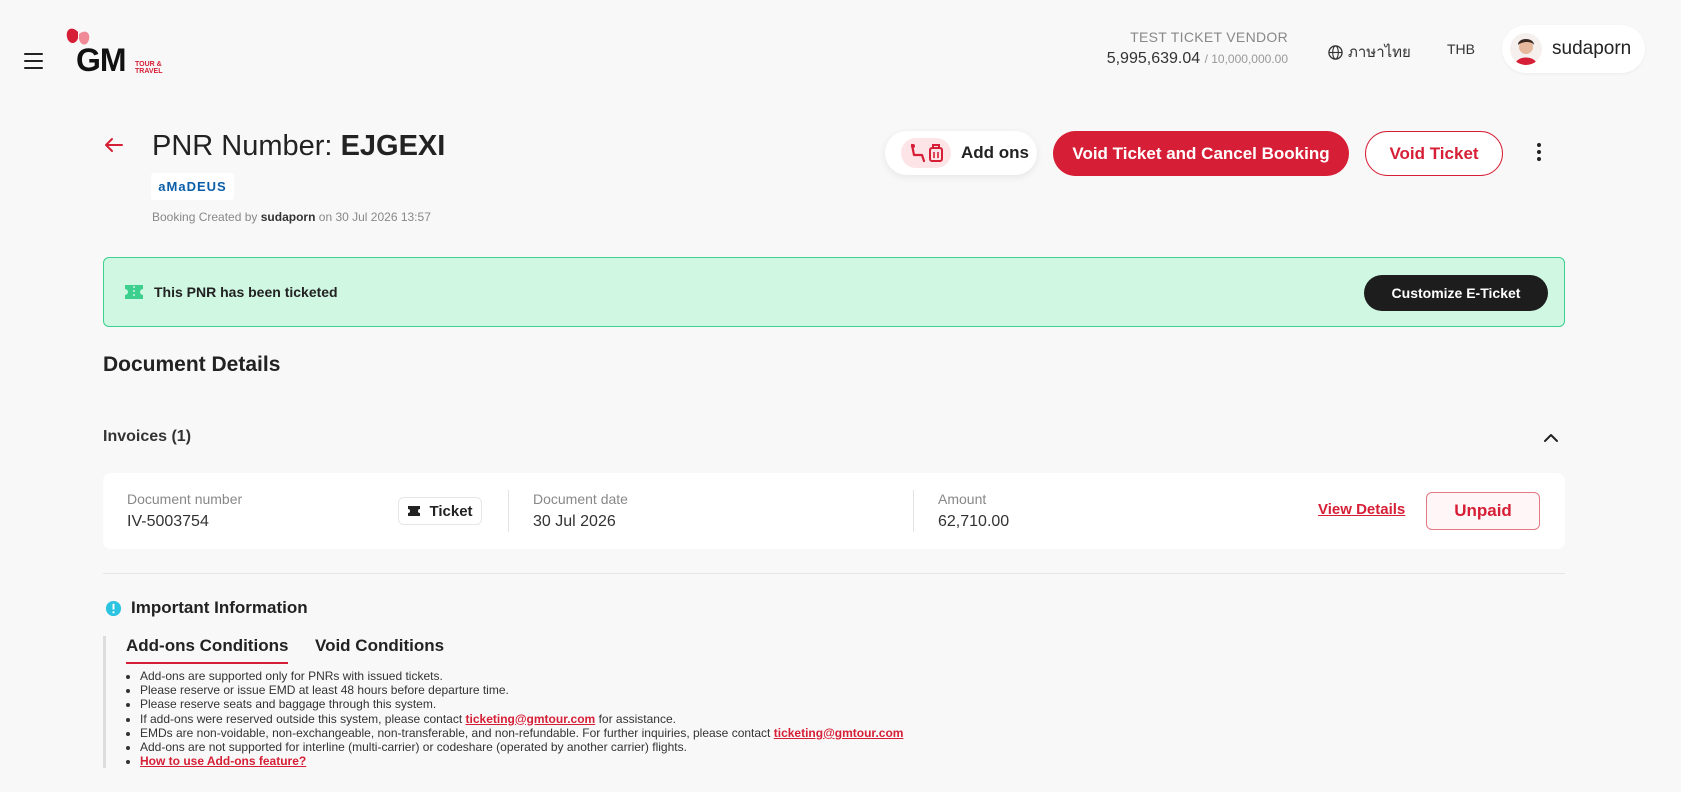 The height and width of the screenshot is (792, 1681). What do you see at coordinates (1361, 509) in the screenshot?
I see `view-details-link: View Details` at bounding box center [1361, 509].